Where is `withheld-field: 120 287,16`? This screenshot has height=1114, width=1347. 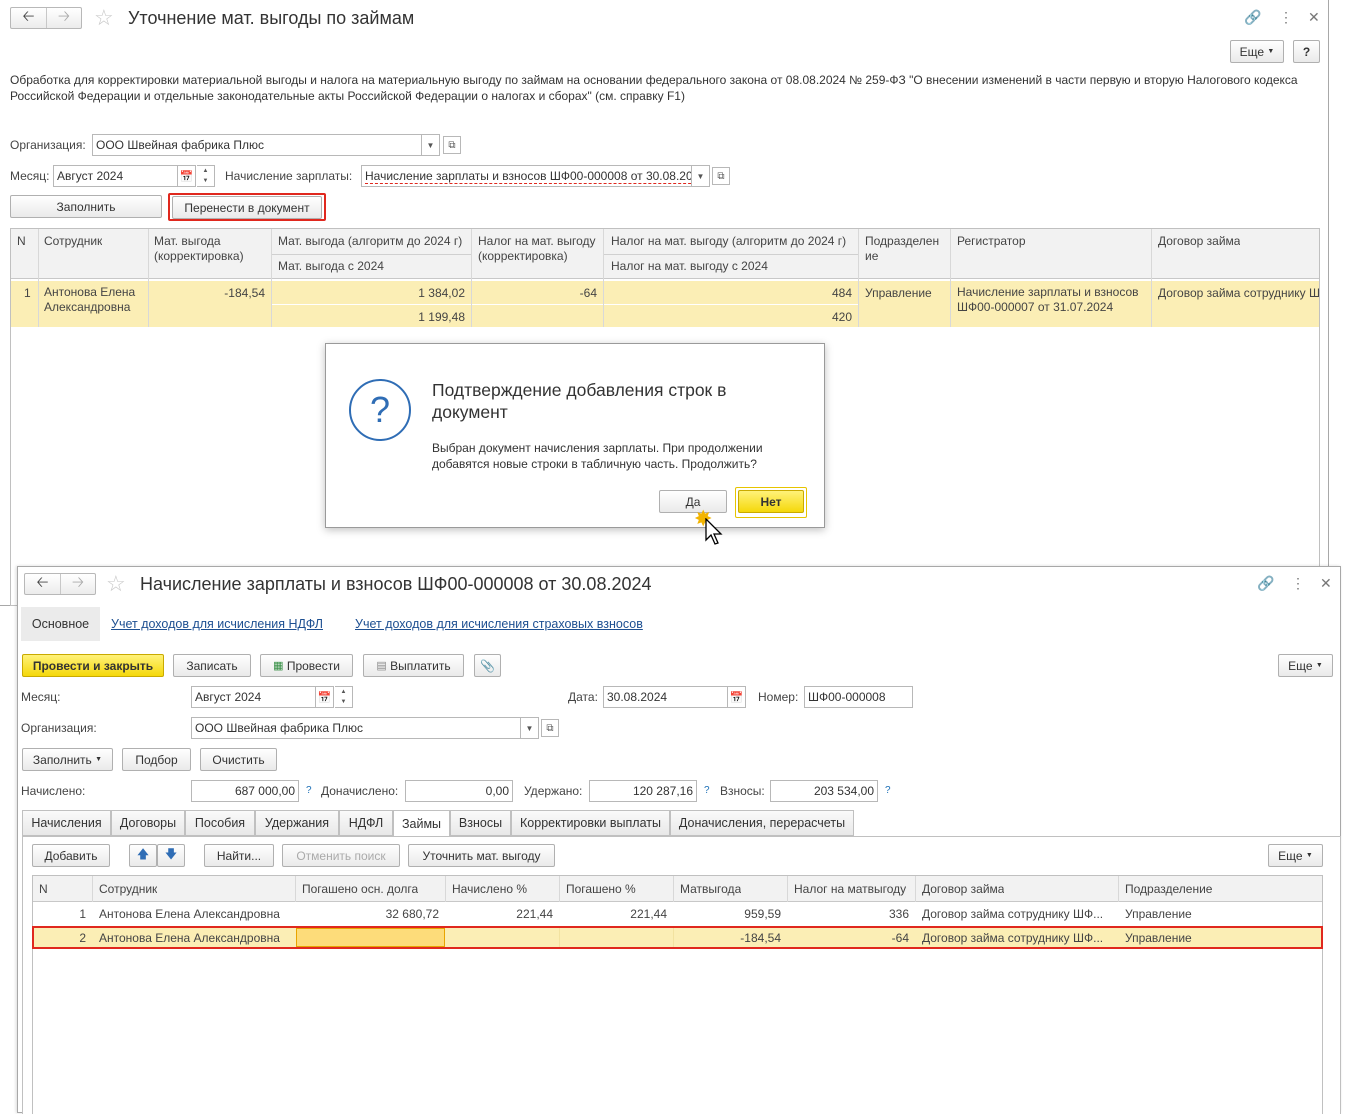
withheld-field: 120 287,16 is located at coordinates (643, 791).